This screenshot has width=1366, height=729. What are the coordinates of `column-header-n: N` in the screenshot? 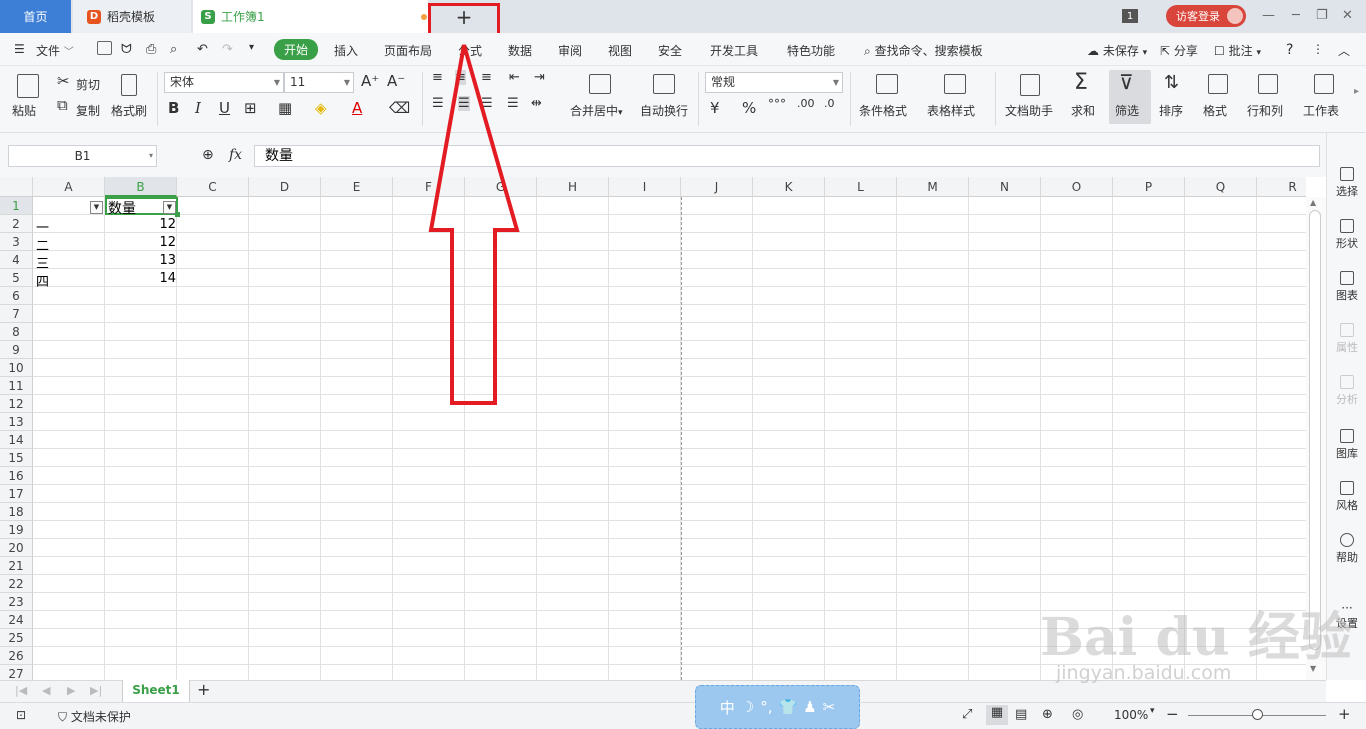 It's located at (1005, 187).